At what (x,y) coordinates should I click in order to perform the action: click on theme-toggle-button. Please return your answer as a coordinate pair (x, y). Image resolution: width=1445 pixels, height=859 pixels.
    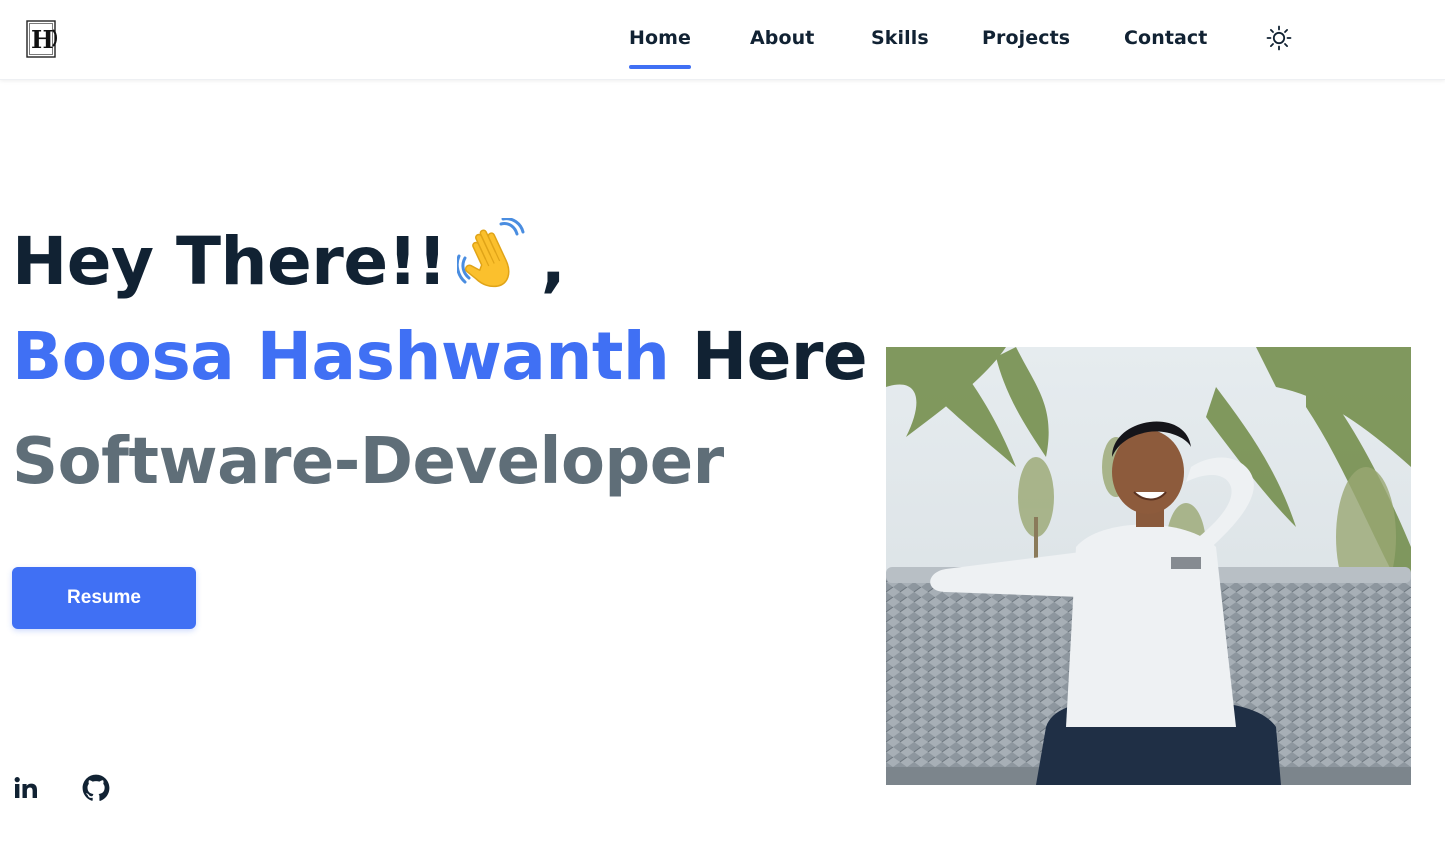
    Looking at the image, I should click on (1279, 38).